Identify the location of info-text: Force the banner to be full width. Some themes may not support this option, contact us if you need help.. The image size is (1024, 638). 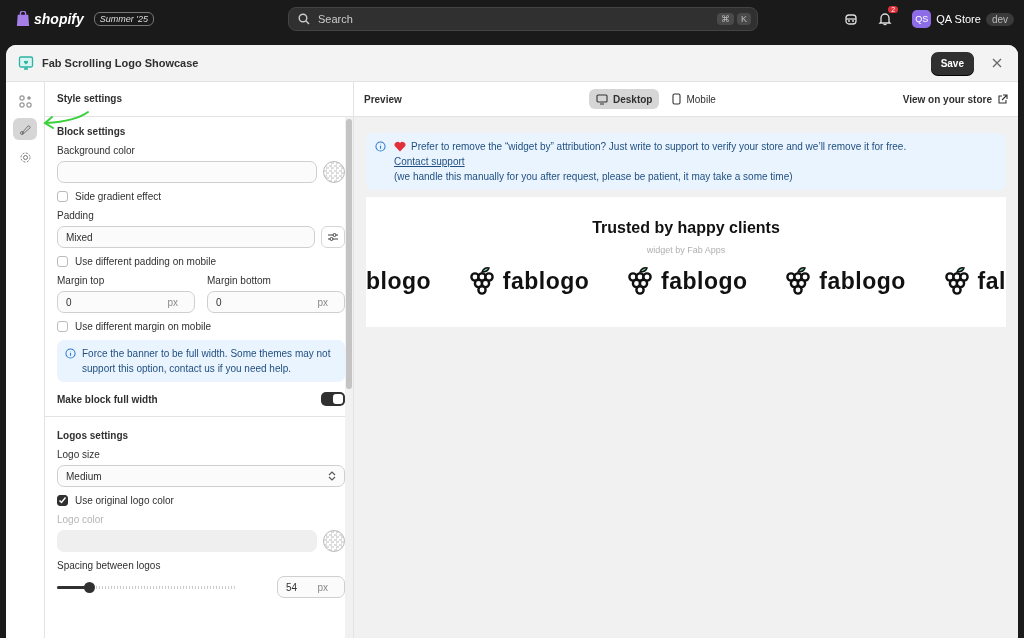
(207, 361).